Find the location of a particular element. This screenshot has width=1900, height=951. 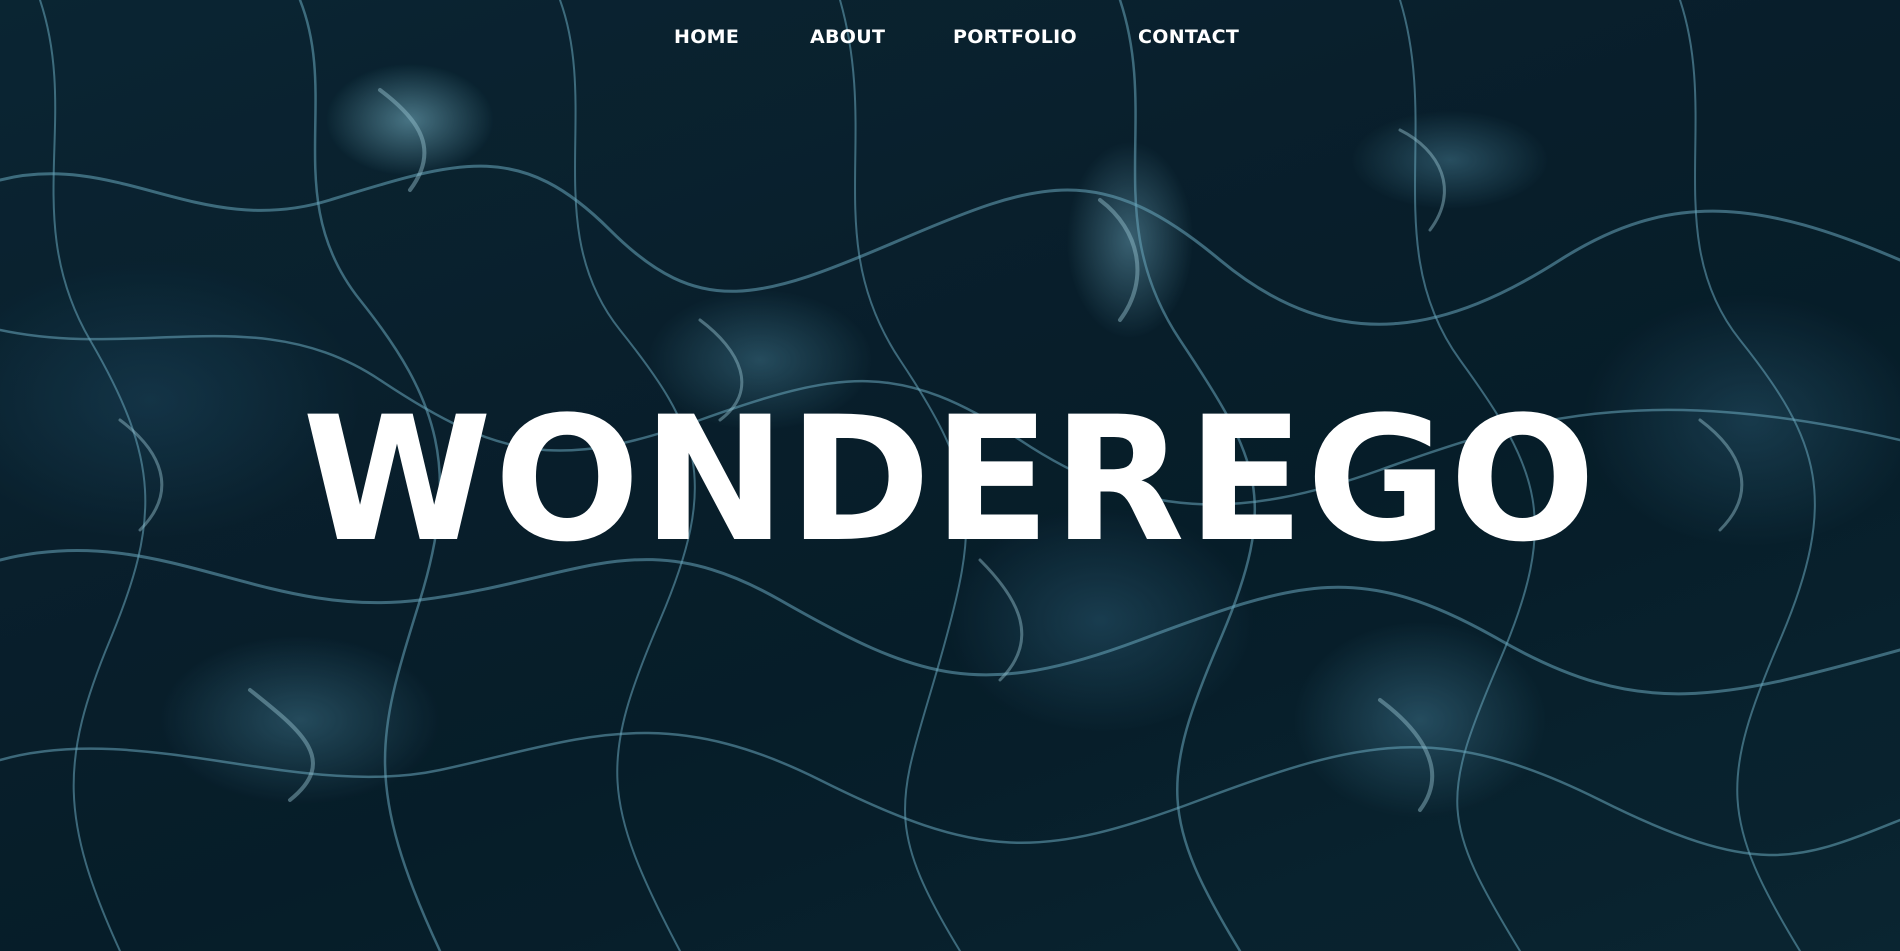

nav-link-about: ABOUT is located at coordinates (847, 37).